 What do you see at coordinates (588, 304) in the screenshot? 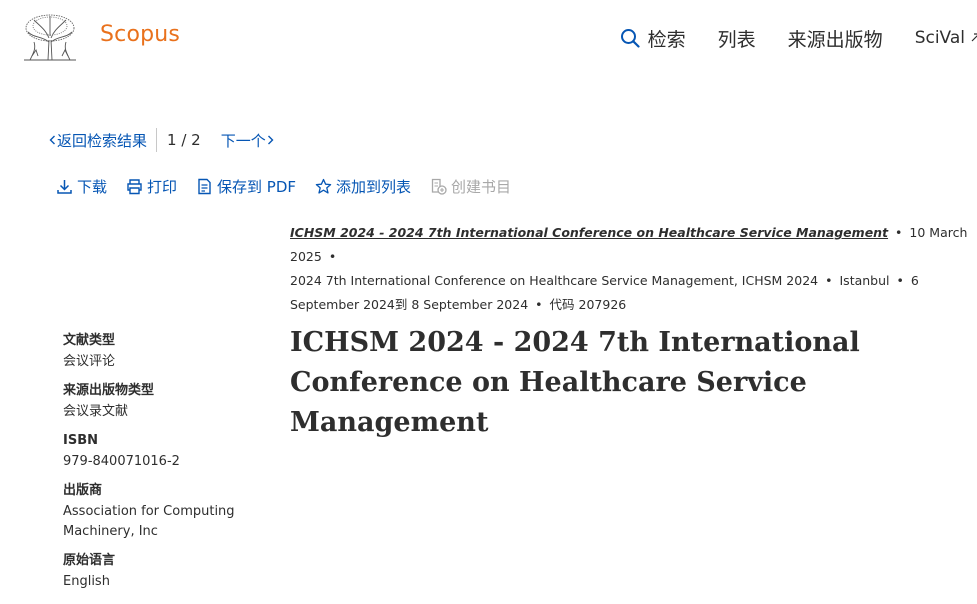
I see `conference-code: 代码 207926` at bounding box center [588, 304].